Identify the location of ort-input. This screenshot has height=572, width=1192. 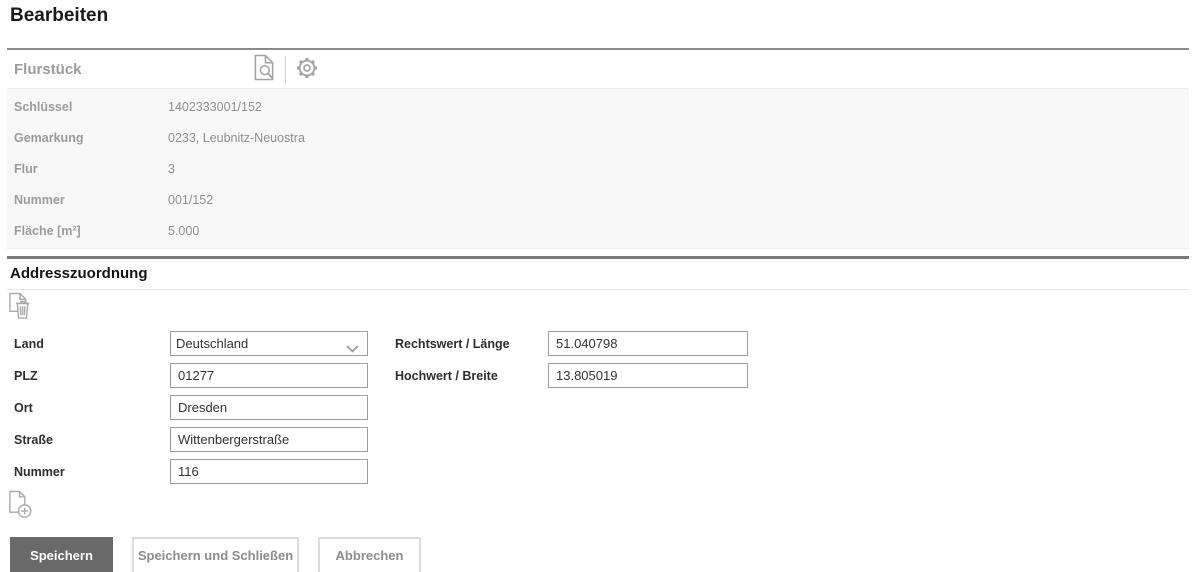
(269, 407).